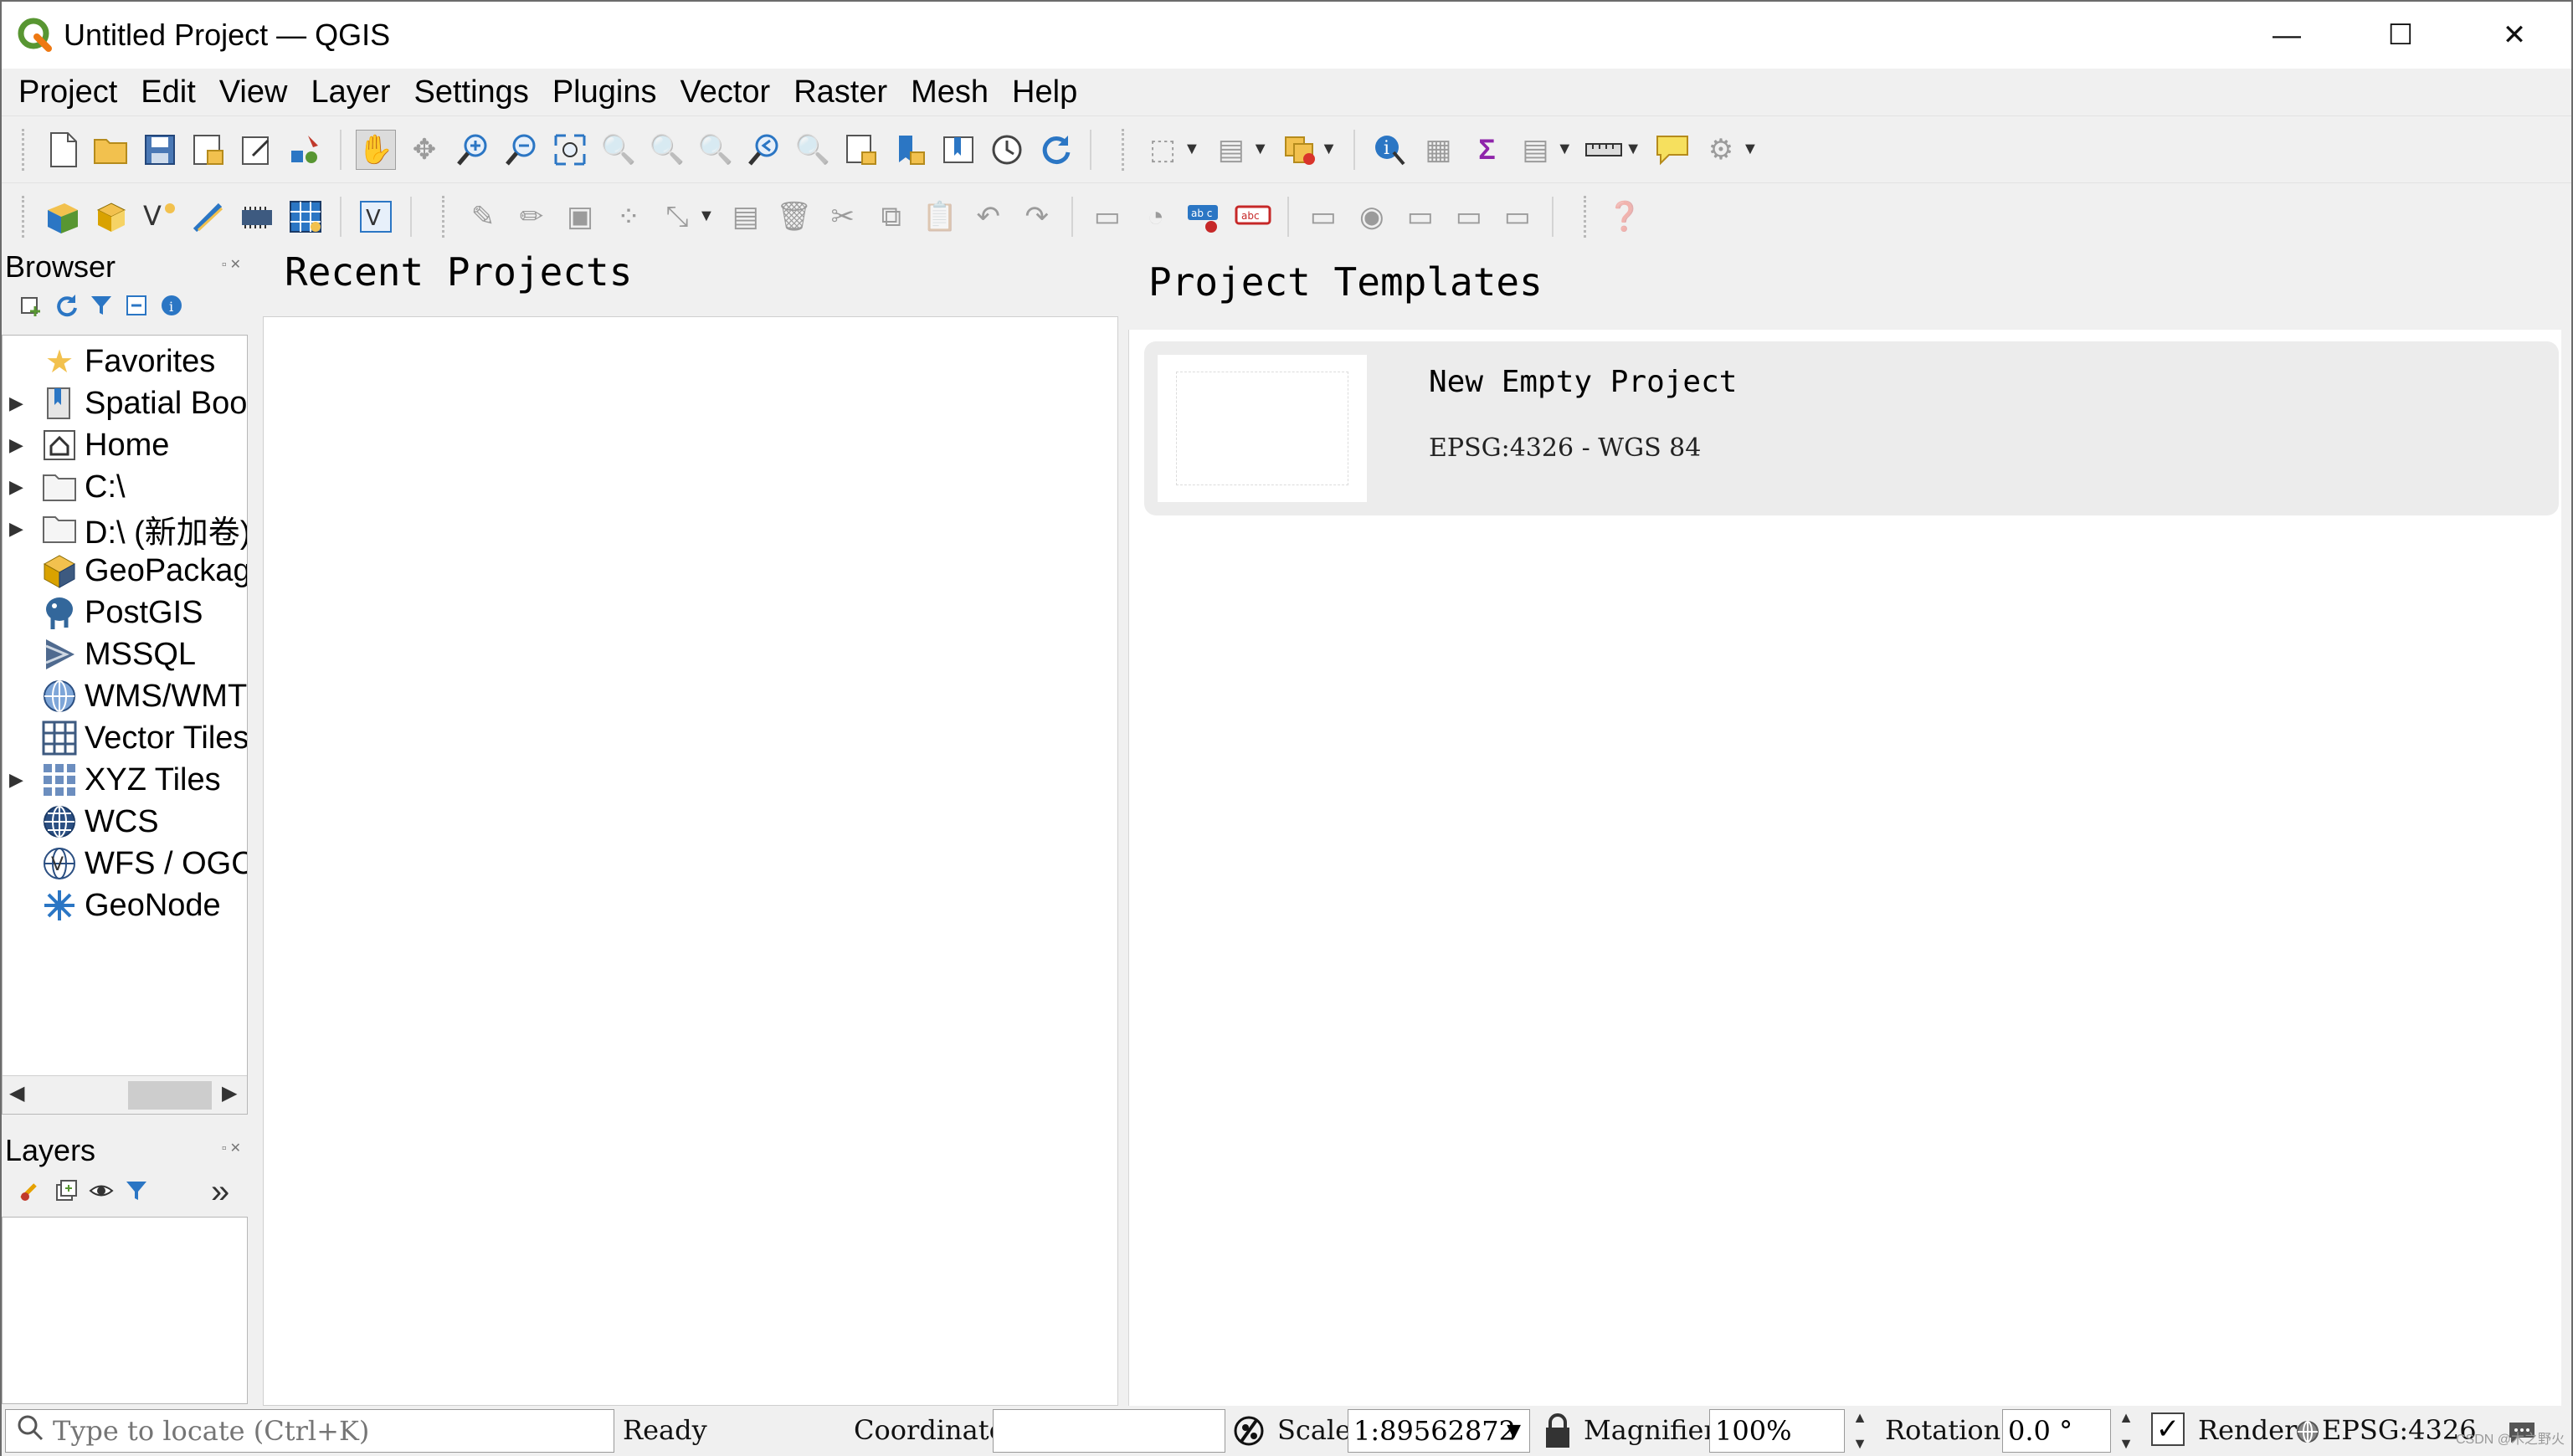 This screenshot has width=2573, height=1456. What do you see at coordinates (170, 1096) in the screenshot?
I see `scrollbar-thumb` at bounding box center [170, 1096].